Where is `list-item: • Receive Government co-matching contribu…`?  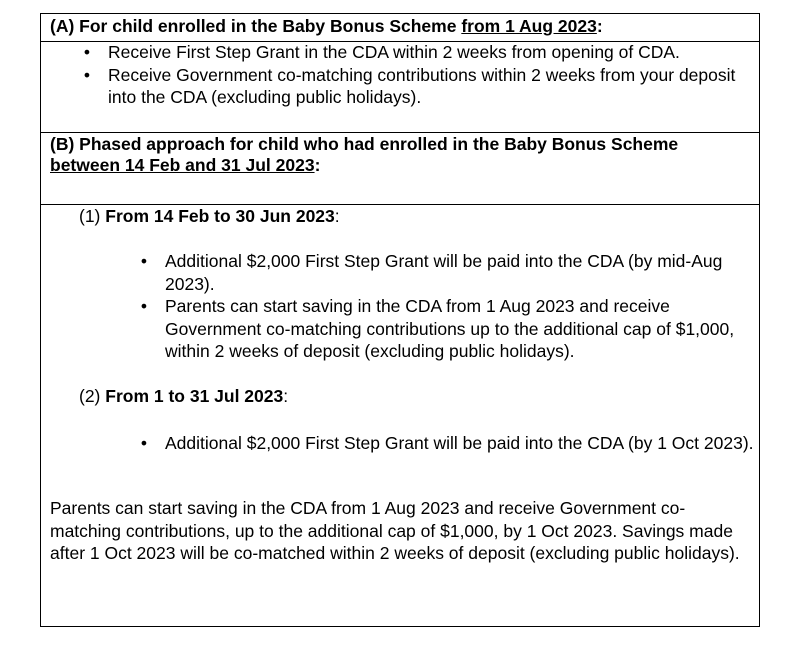
list-item: • Receive Government co-matching contribu… is located at coordinates (416, 86).